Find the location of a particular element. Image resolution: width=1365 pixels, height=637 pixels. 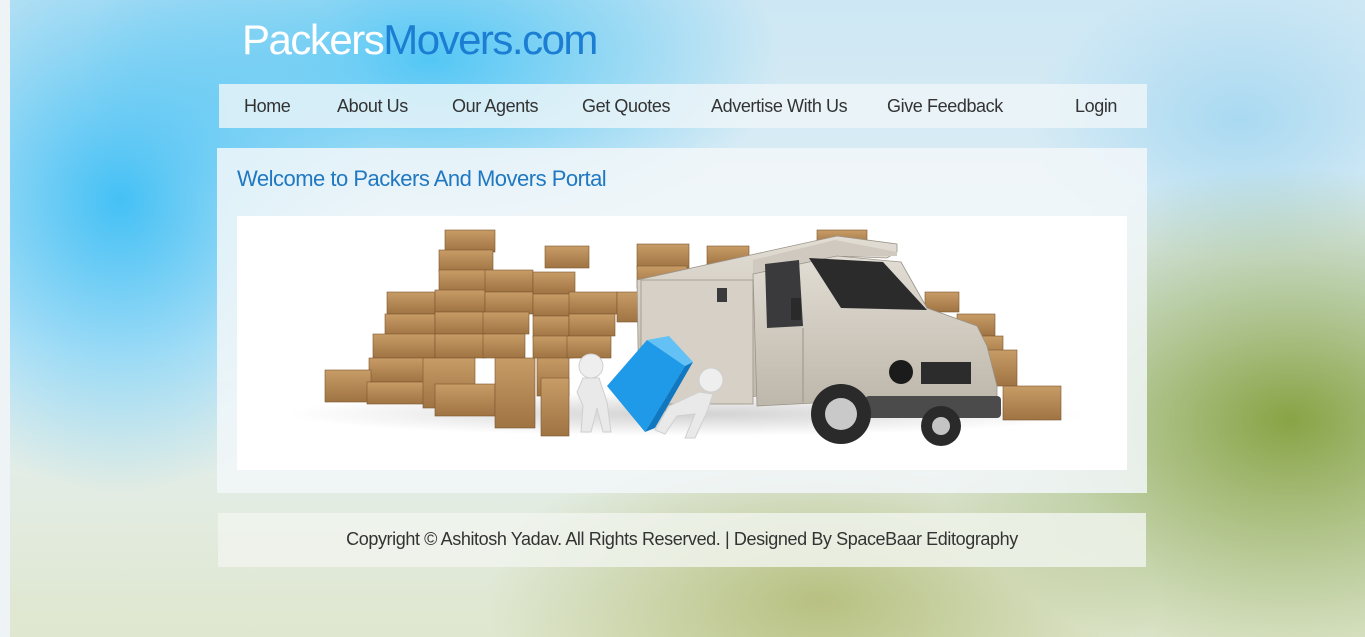

left-edge-strip is located at coordinates (5, 318).